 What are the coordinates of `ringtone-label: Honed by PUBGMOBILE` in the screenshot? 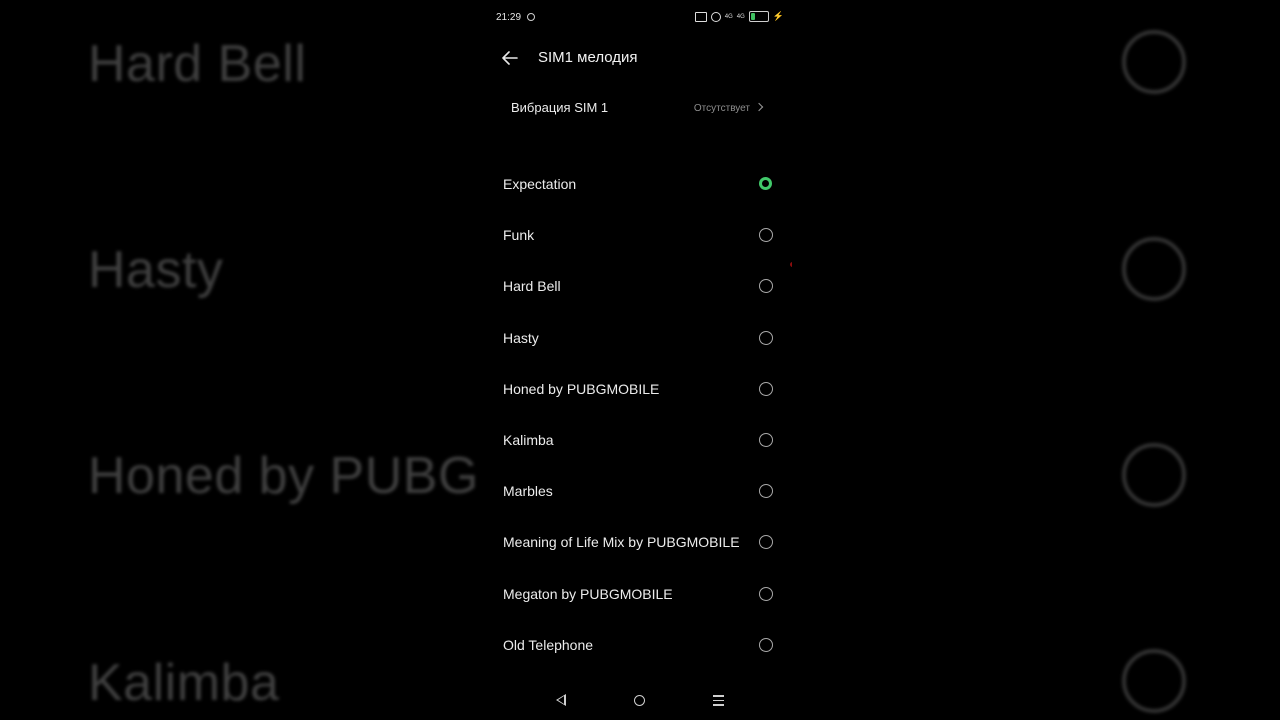 It's located at (581, 388).